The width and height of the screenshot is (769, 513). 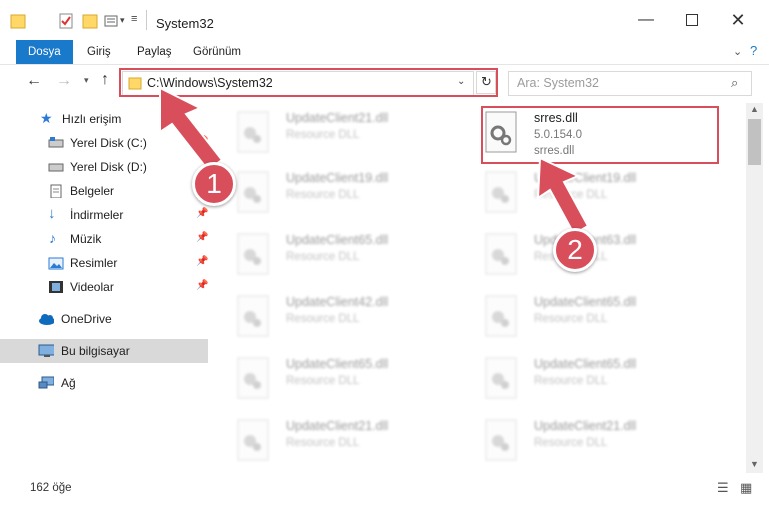 What do you see at coordinates (723, 488) in the screenshot?
I see `details-view-icon: ☰` at bounding box center [723, 488].